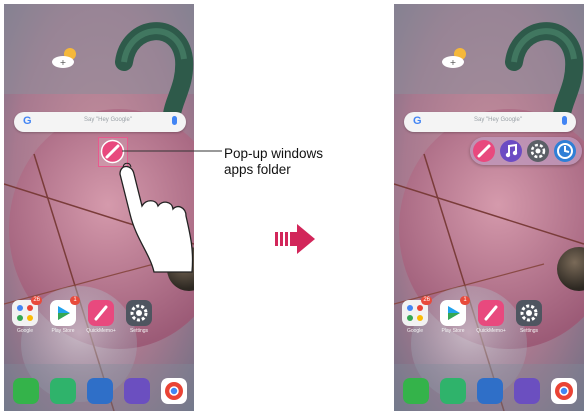 The height and width of the screenshot is (415, 584). I want to click on popup-windows-folder, so click(526, 151).